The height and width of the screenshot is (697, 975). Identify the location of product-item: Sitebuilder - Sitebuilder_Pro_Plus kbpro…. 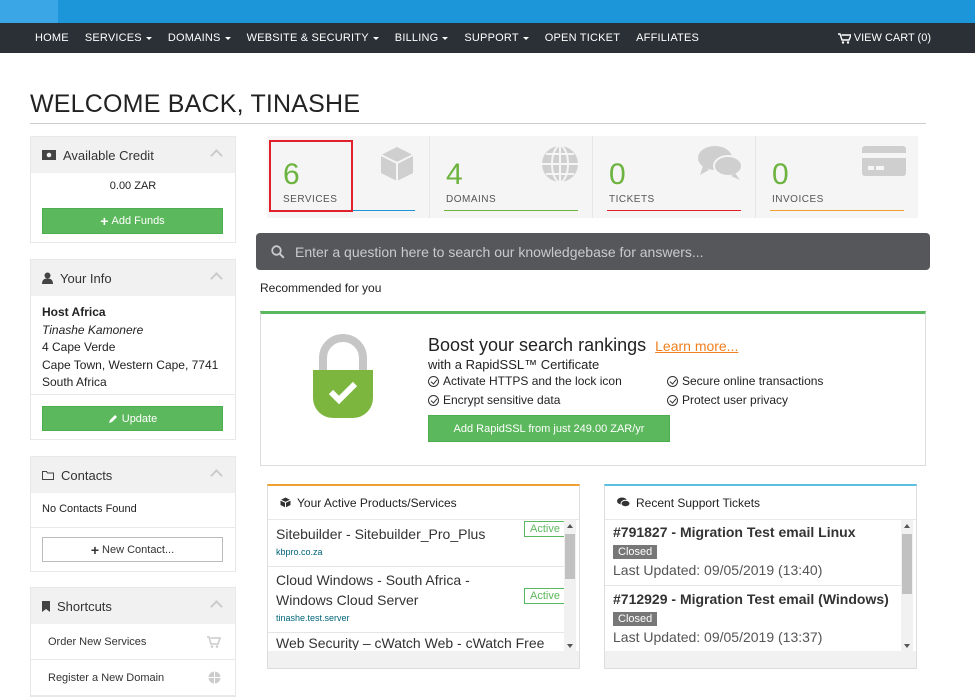
(421, 539).